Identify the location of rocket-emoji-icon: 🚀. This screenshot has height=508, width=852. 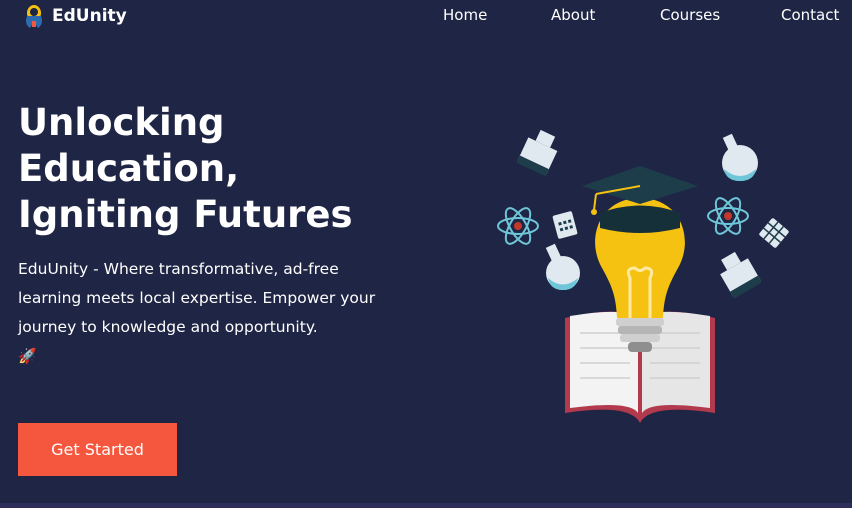
(27, 356).